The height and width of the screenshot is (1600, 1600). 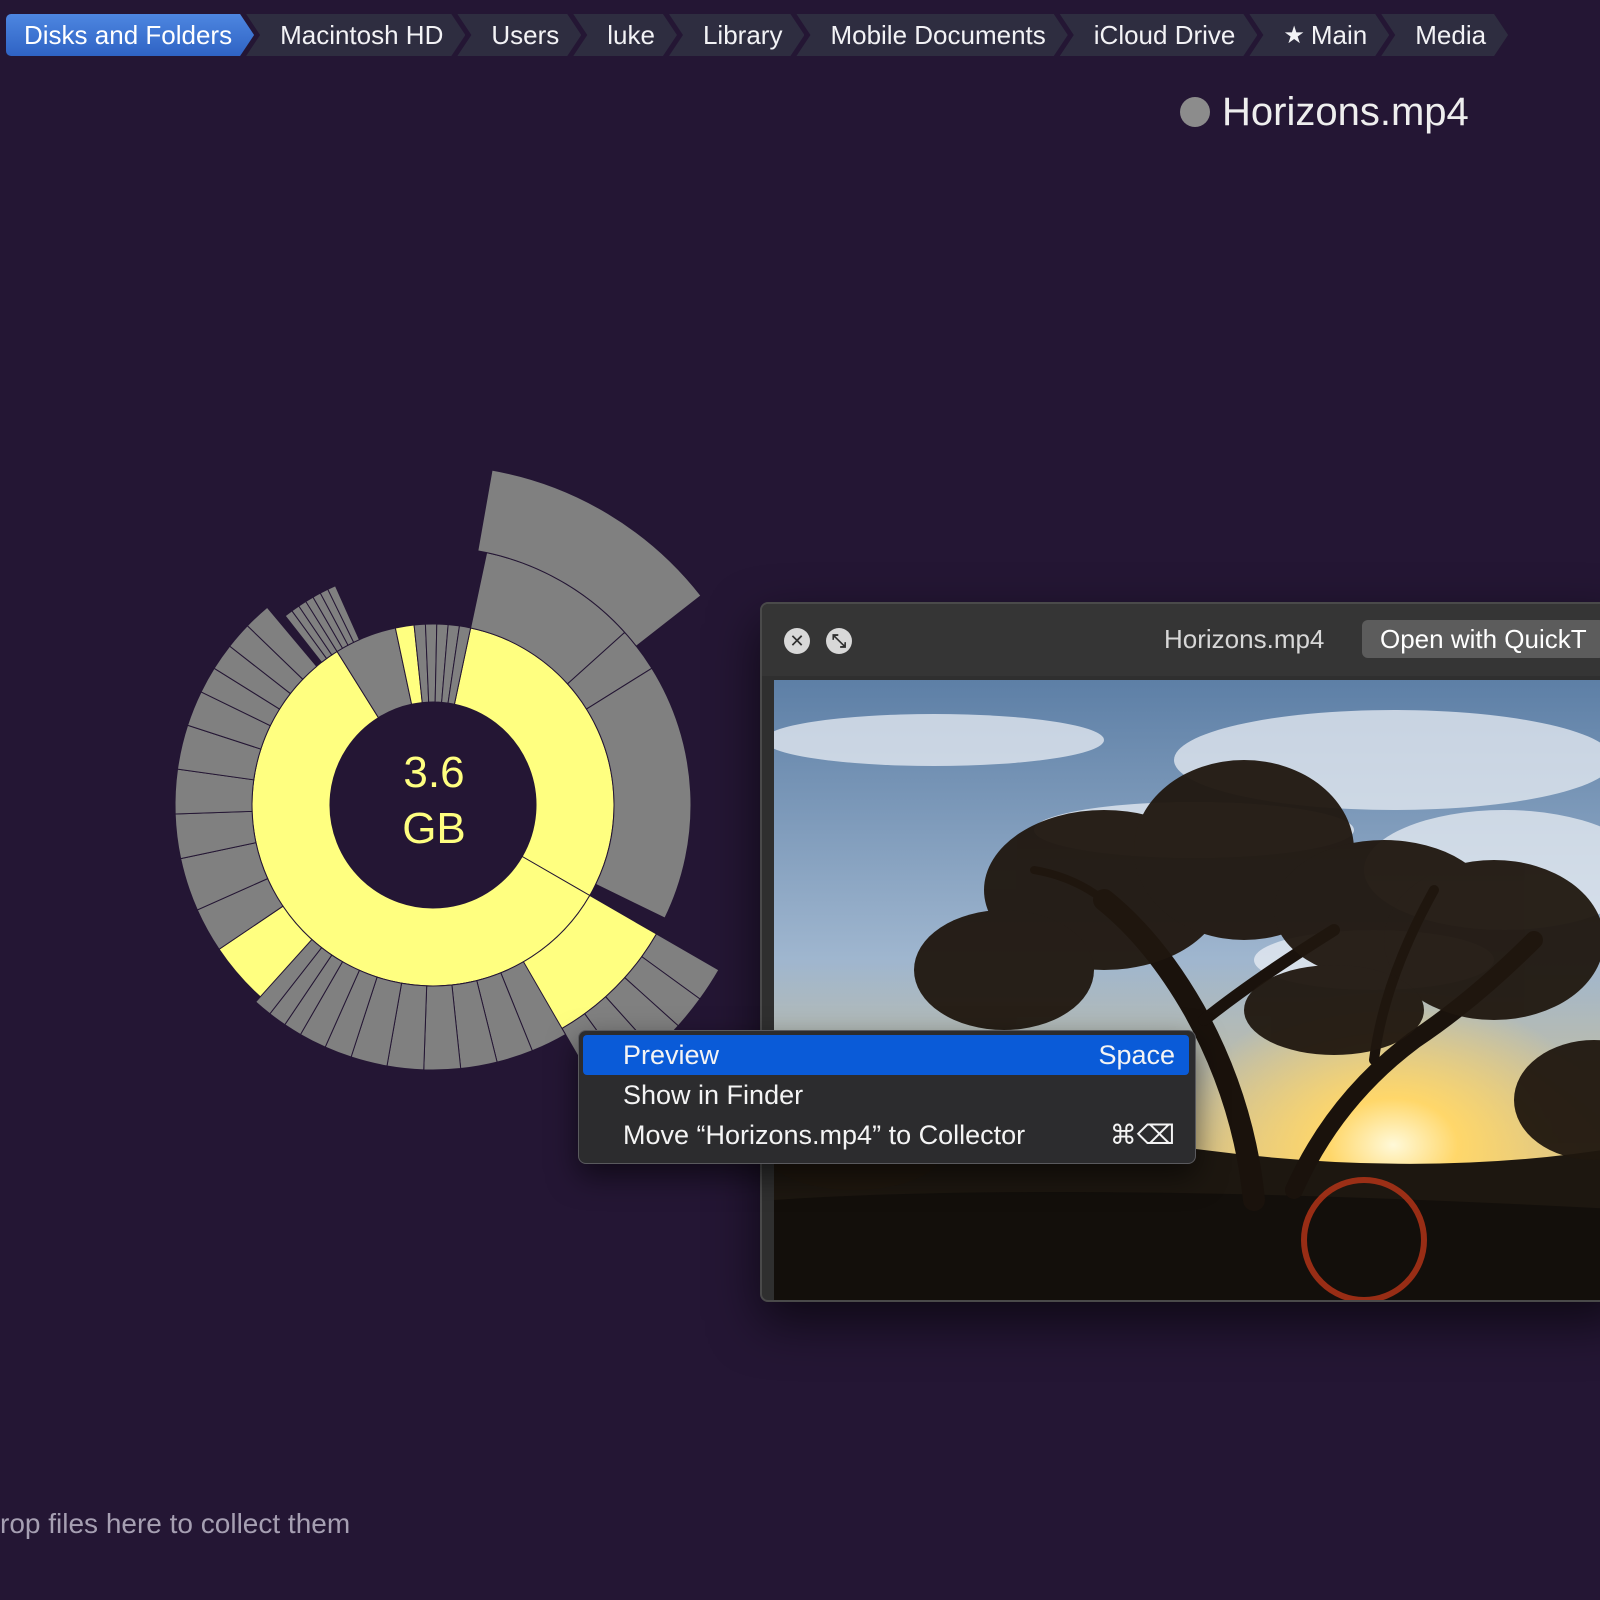 I want to click on open-with-quicktime-button: Open with QuickT, so click(x=1481, y=639).